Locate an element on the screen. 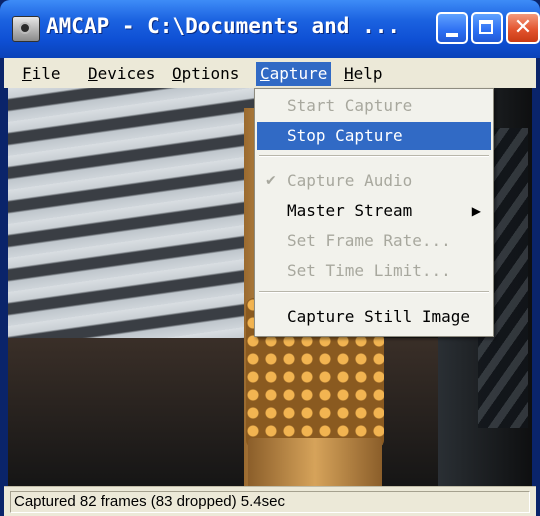 The image size is (540, 516). menu-options-mnemonic: O is located at coordinates (177, 73).